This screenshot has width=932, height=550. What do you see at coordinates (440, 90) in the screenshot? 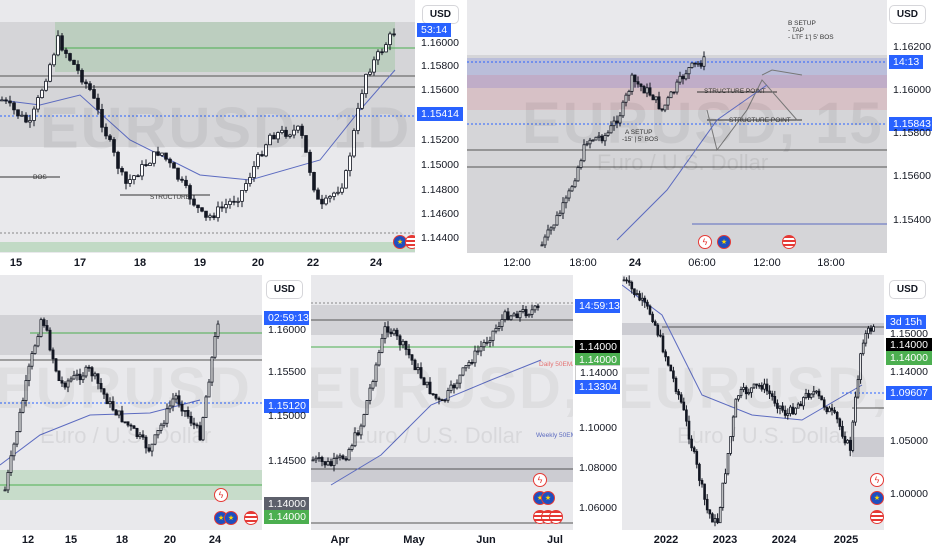
I see `price-tick: 1.15600` at bounding box center [440, 90].